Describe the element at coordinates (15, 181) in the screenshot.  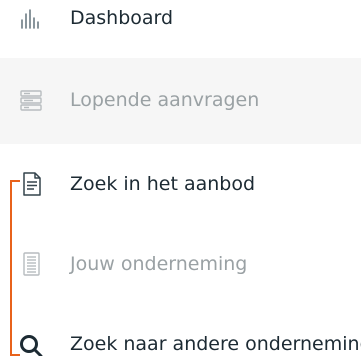
I see `accent-connector-tick-top` at that location.